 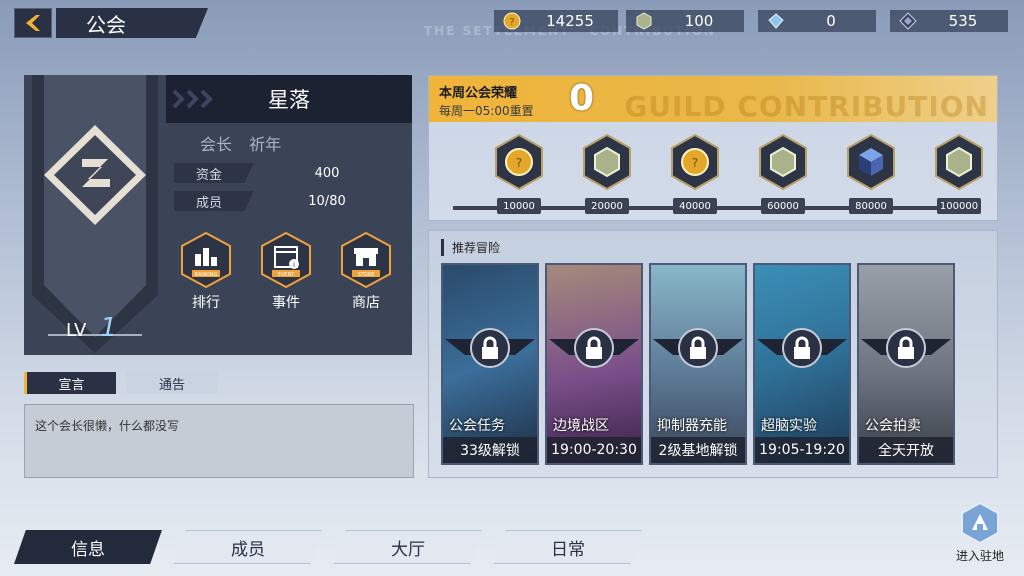 I want to click on card-status: 19:00-20:30, so click(x=594, y=450).